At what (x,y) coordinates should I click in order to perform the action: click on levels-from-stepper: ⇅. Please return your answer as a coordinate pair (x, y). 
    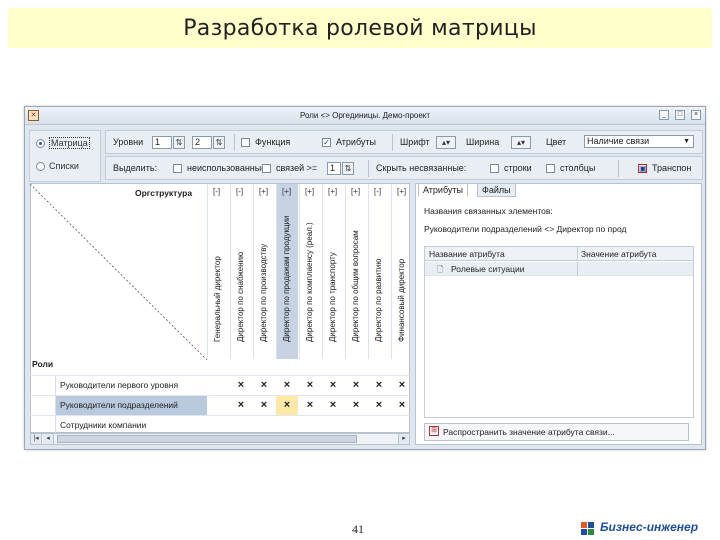
    Looking at the image, I should click on (179, 142).